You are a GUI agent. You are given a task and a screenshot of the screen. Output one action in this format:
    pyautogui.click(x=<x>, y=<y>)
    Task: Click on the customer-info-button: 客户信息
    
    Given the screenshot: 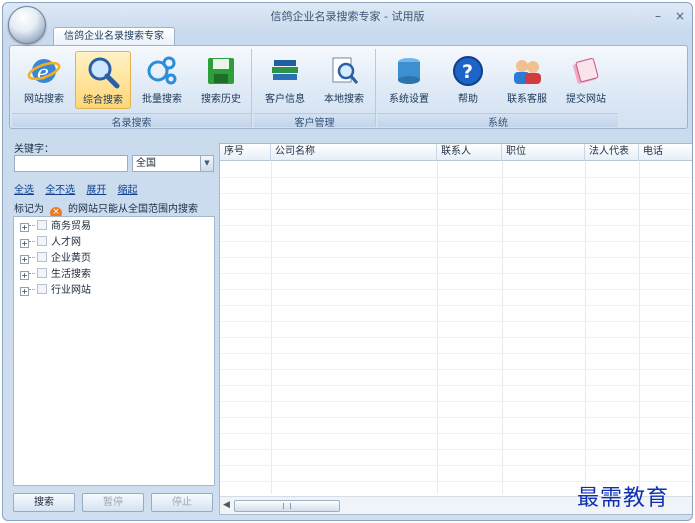 What is the action you would take?
    pyautogui.click(x=285, y=80)
    